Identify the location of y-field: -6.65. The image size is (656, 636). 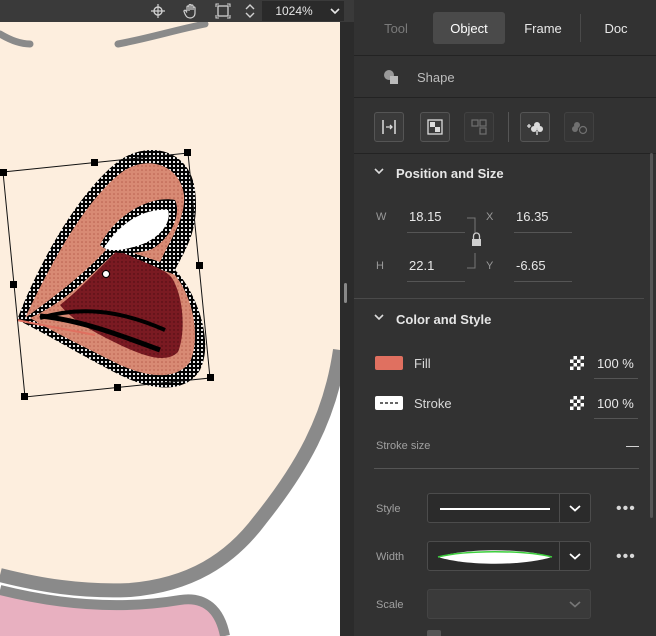
(531, 265).